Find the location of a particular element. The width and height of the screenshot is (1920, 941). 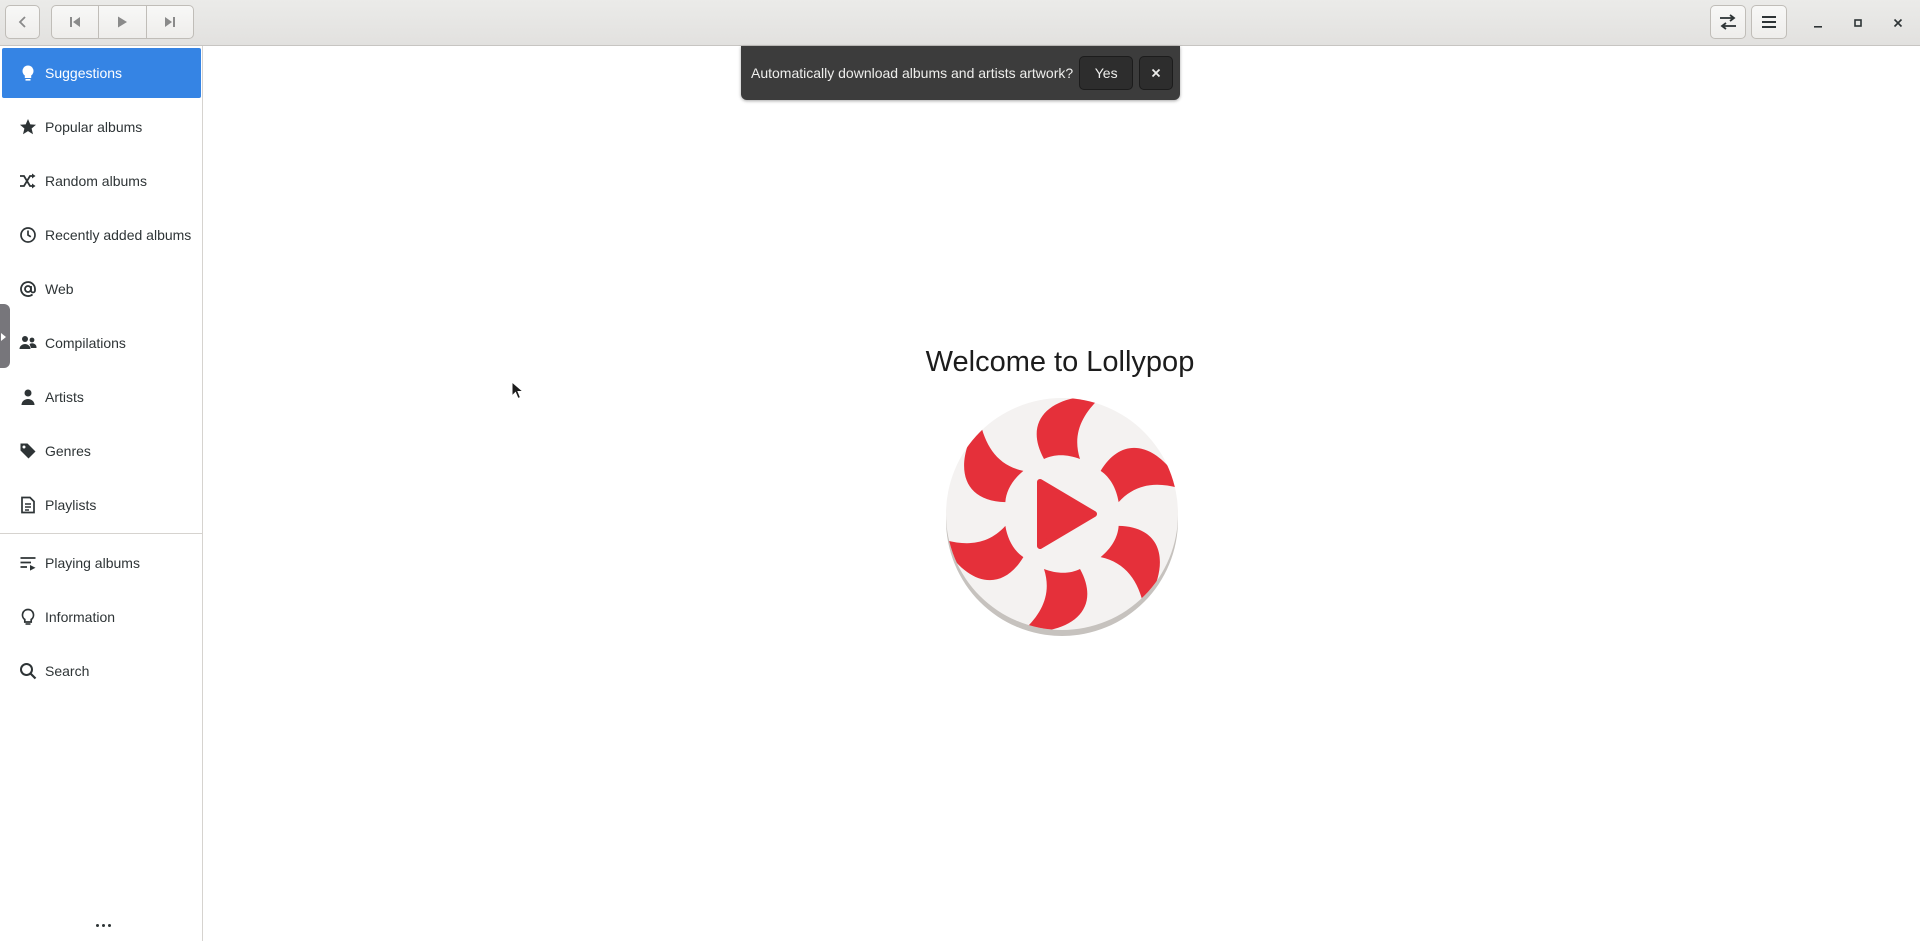

back-button is located at coordinates (22, 22).